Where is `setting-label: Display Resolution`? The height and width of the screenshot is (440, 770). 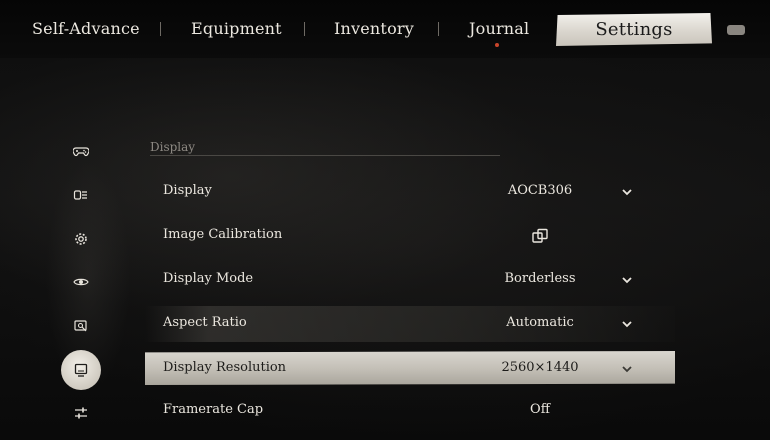
setting-label: Display Resolution is located at coordinates (225, 367).